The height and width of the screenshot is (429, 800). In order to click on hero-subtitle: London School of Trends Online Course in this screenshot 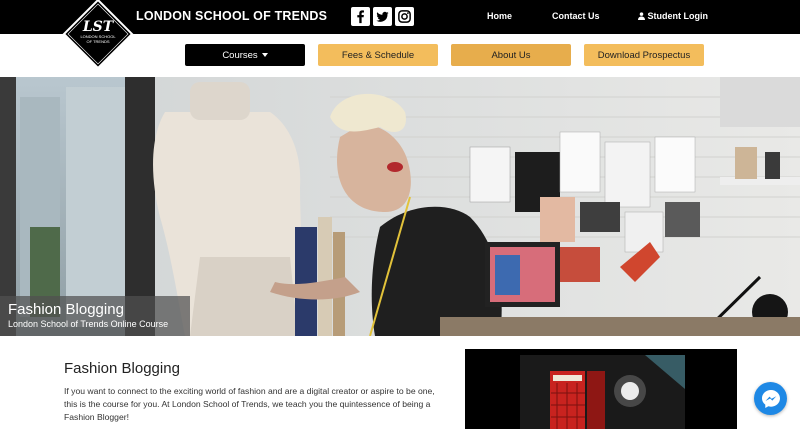, I will do `click(88, 324)`.